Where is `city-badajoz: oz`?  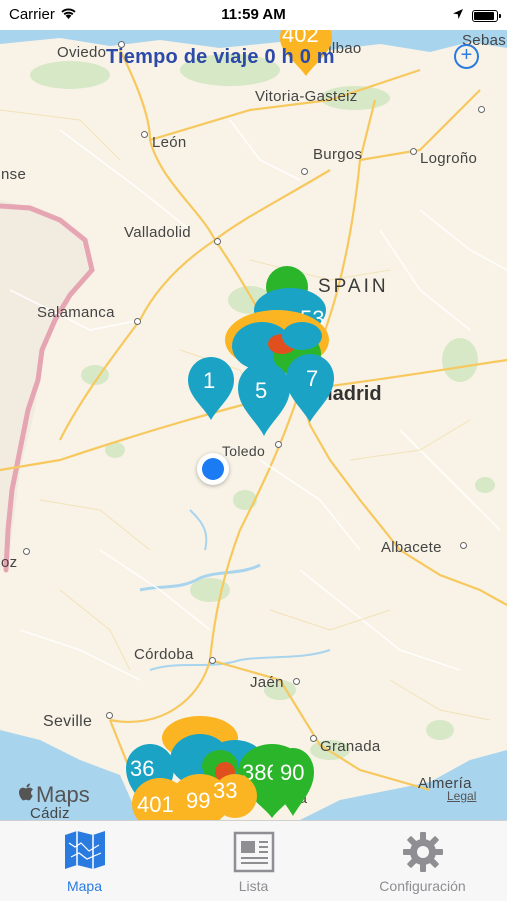
city-badajoz: oz is located at coordinates (9, 562).